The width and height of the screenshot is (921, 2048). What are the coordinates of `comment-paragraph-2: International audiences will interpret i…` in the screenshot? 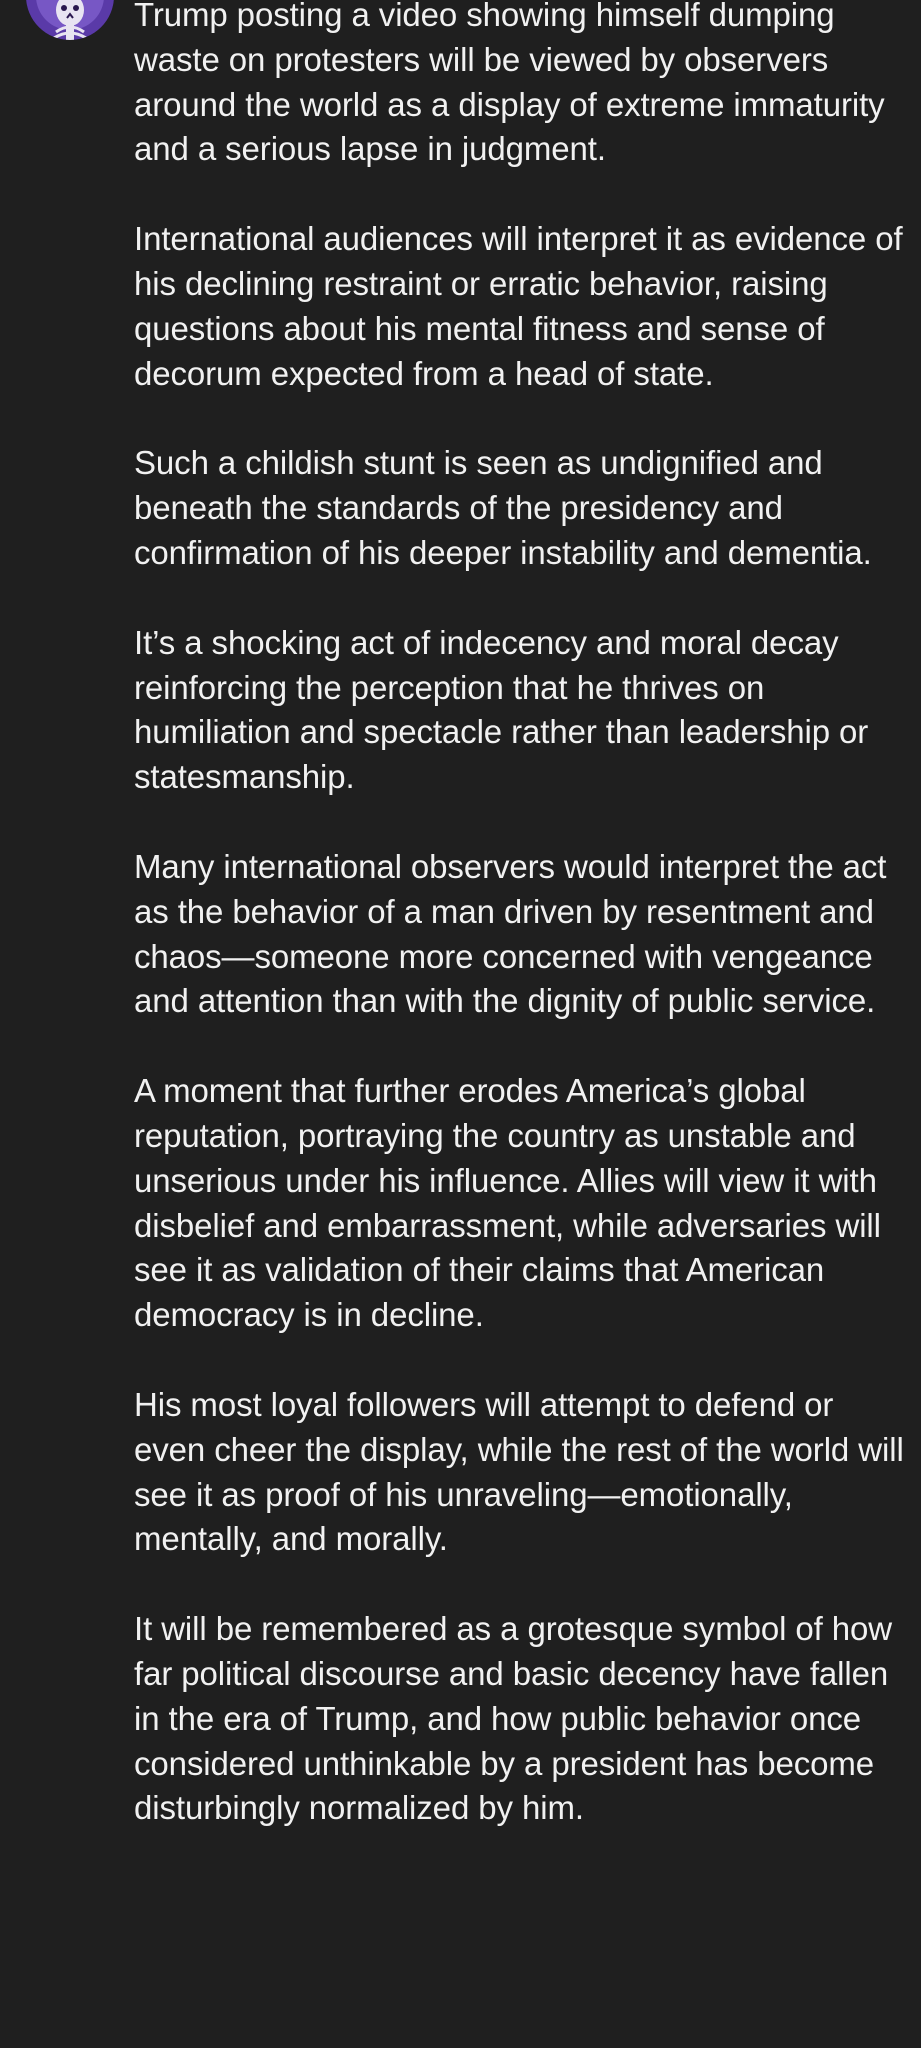 It's located at (518, 306).